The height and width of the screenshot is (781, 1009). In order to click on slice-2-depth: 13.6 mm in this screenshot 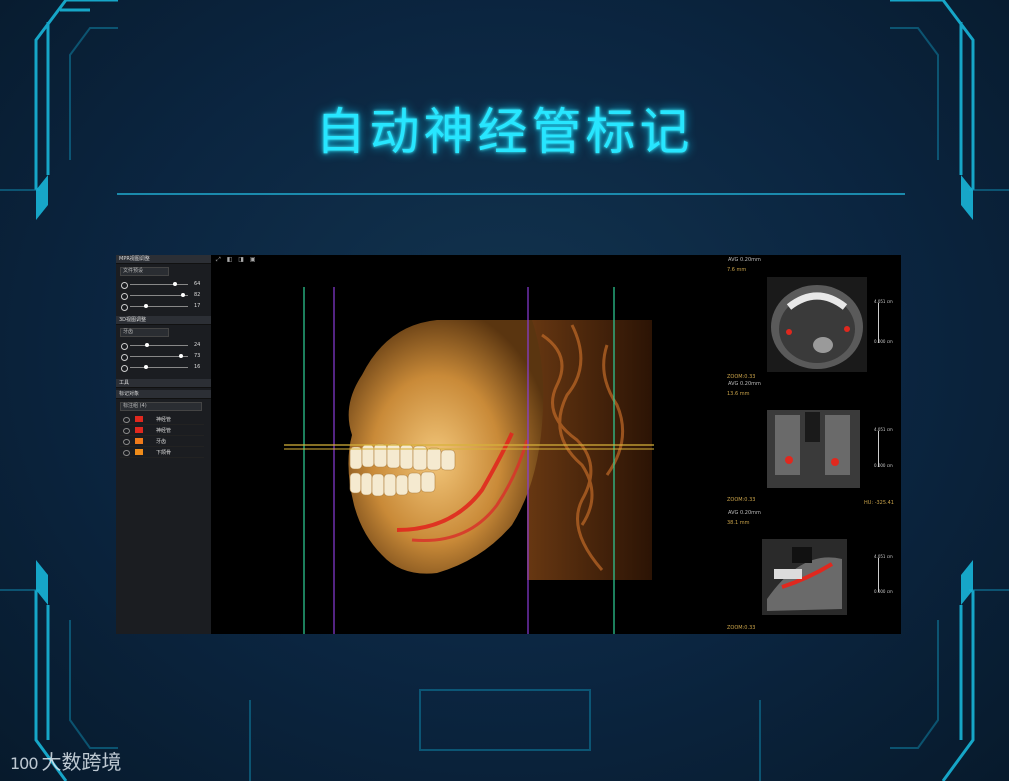, I will do `click(738, 394)`.